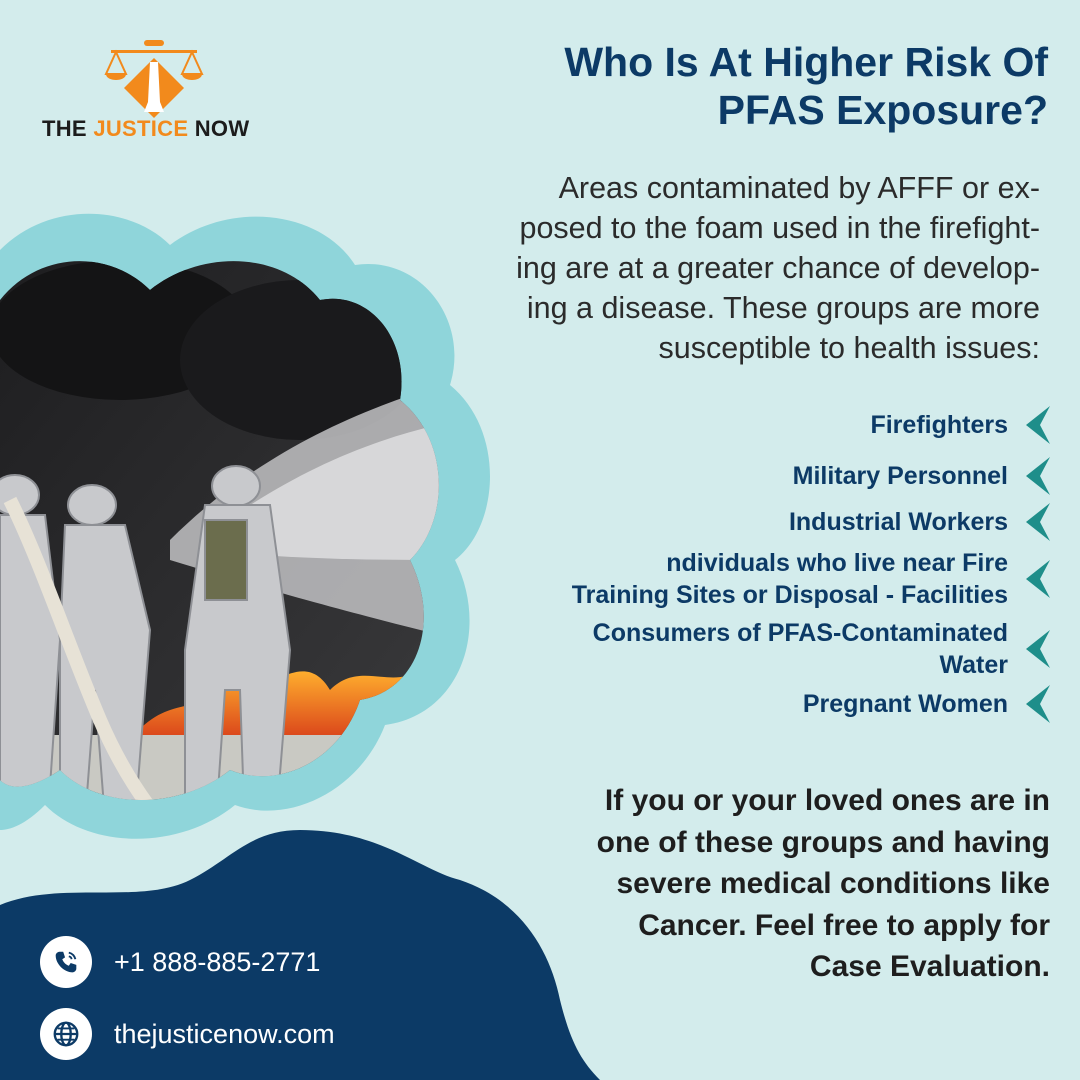 The image size is (1080, 1080). Describe the element at coordinates (141, 128) in the screenshot. I see `brand-name-accent: JUSTICE` at that location.